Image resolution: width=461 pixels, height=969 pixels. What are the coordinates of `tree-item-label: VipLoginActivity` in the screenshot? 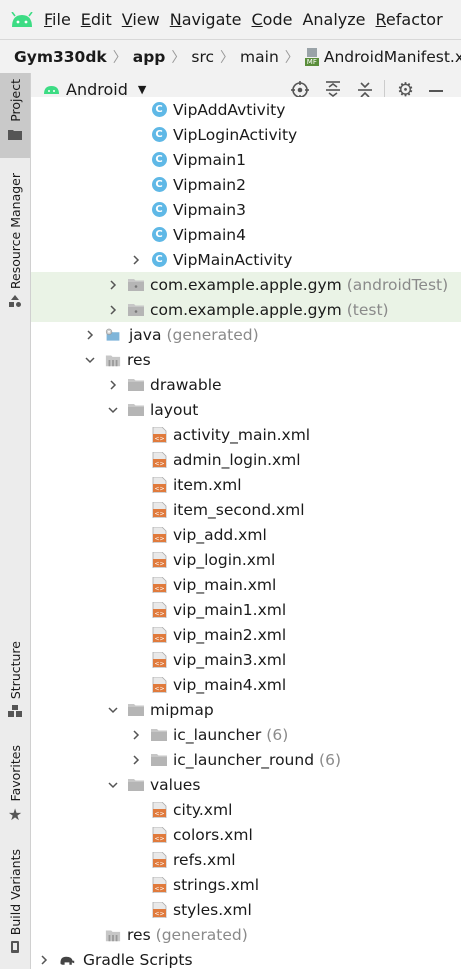 It's located at (235, 135).